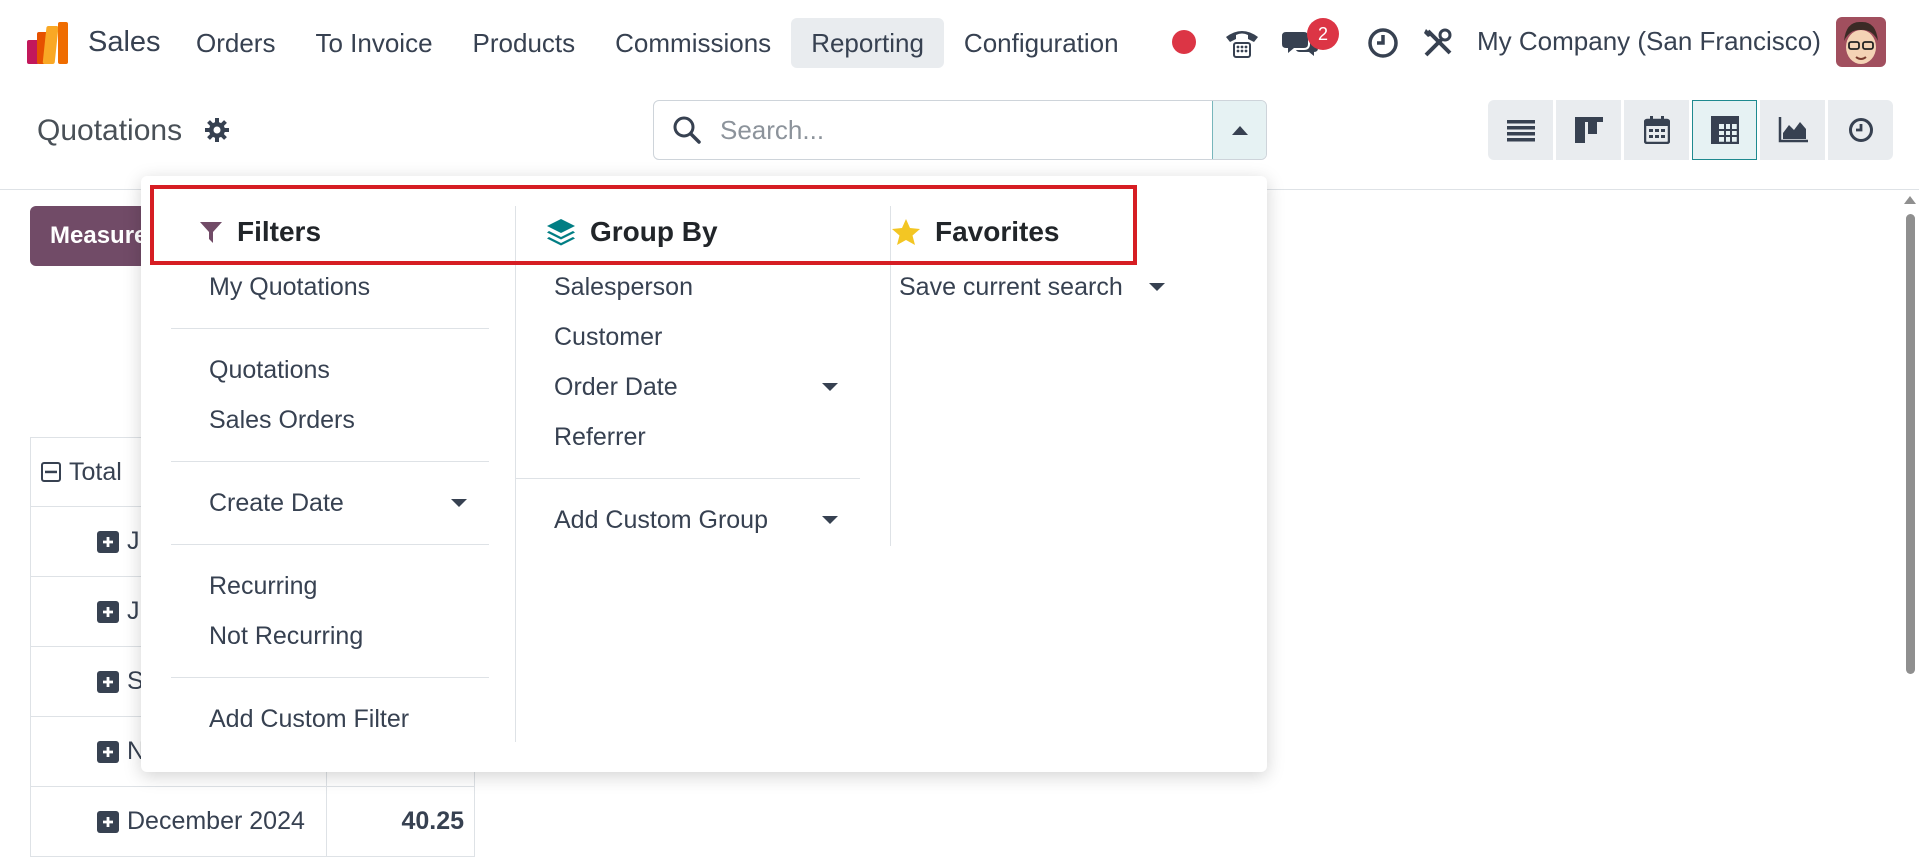  I want to click on pivot-view-button, so click(1724, 130).